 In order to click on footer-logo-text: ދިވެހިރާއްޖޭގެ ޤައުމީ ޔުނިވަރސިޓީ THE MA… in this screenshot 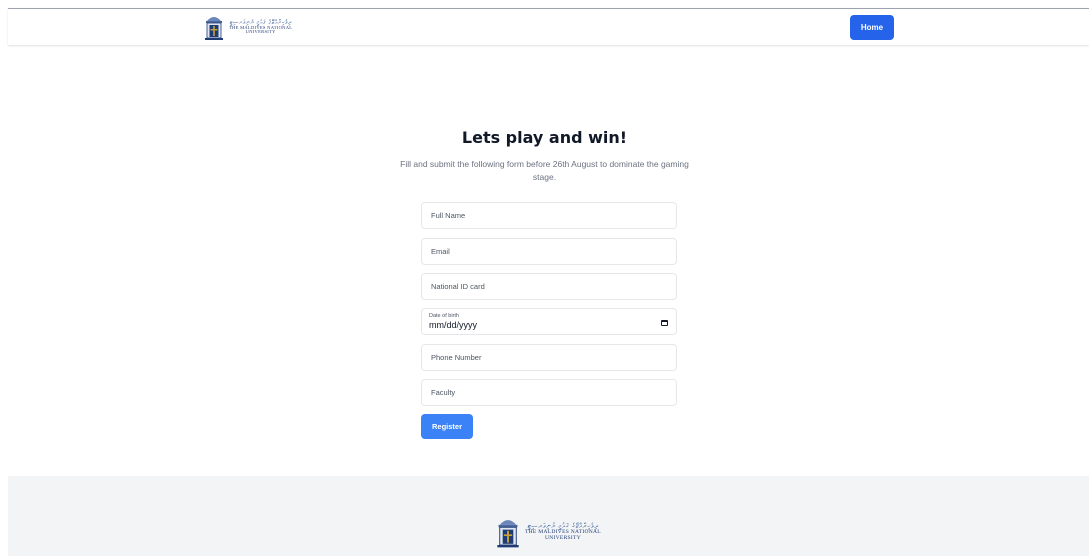, I will do `click(563, 532)`.